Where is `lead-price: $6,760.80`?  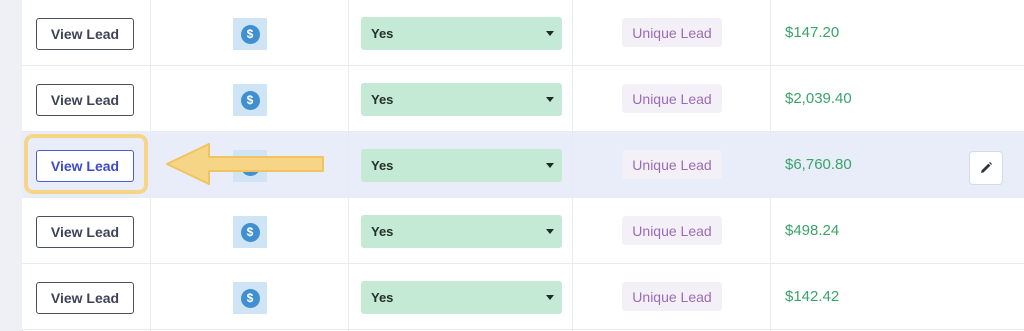
lead-price: $6,760.80 is located at coordinates (818, 164).